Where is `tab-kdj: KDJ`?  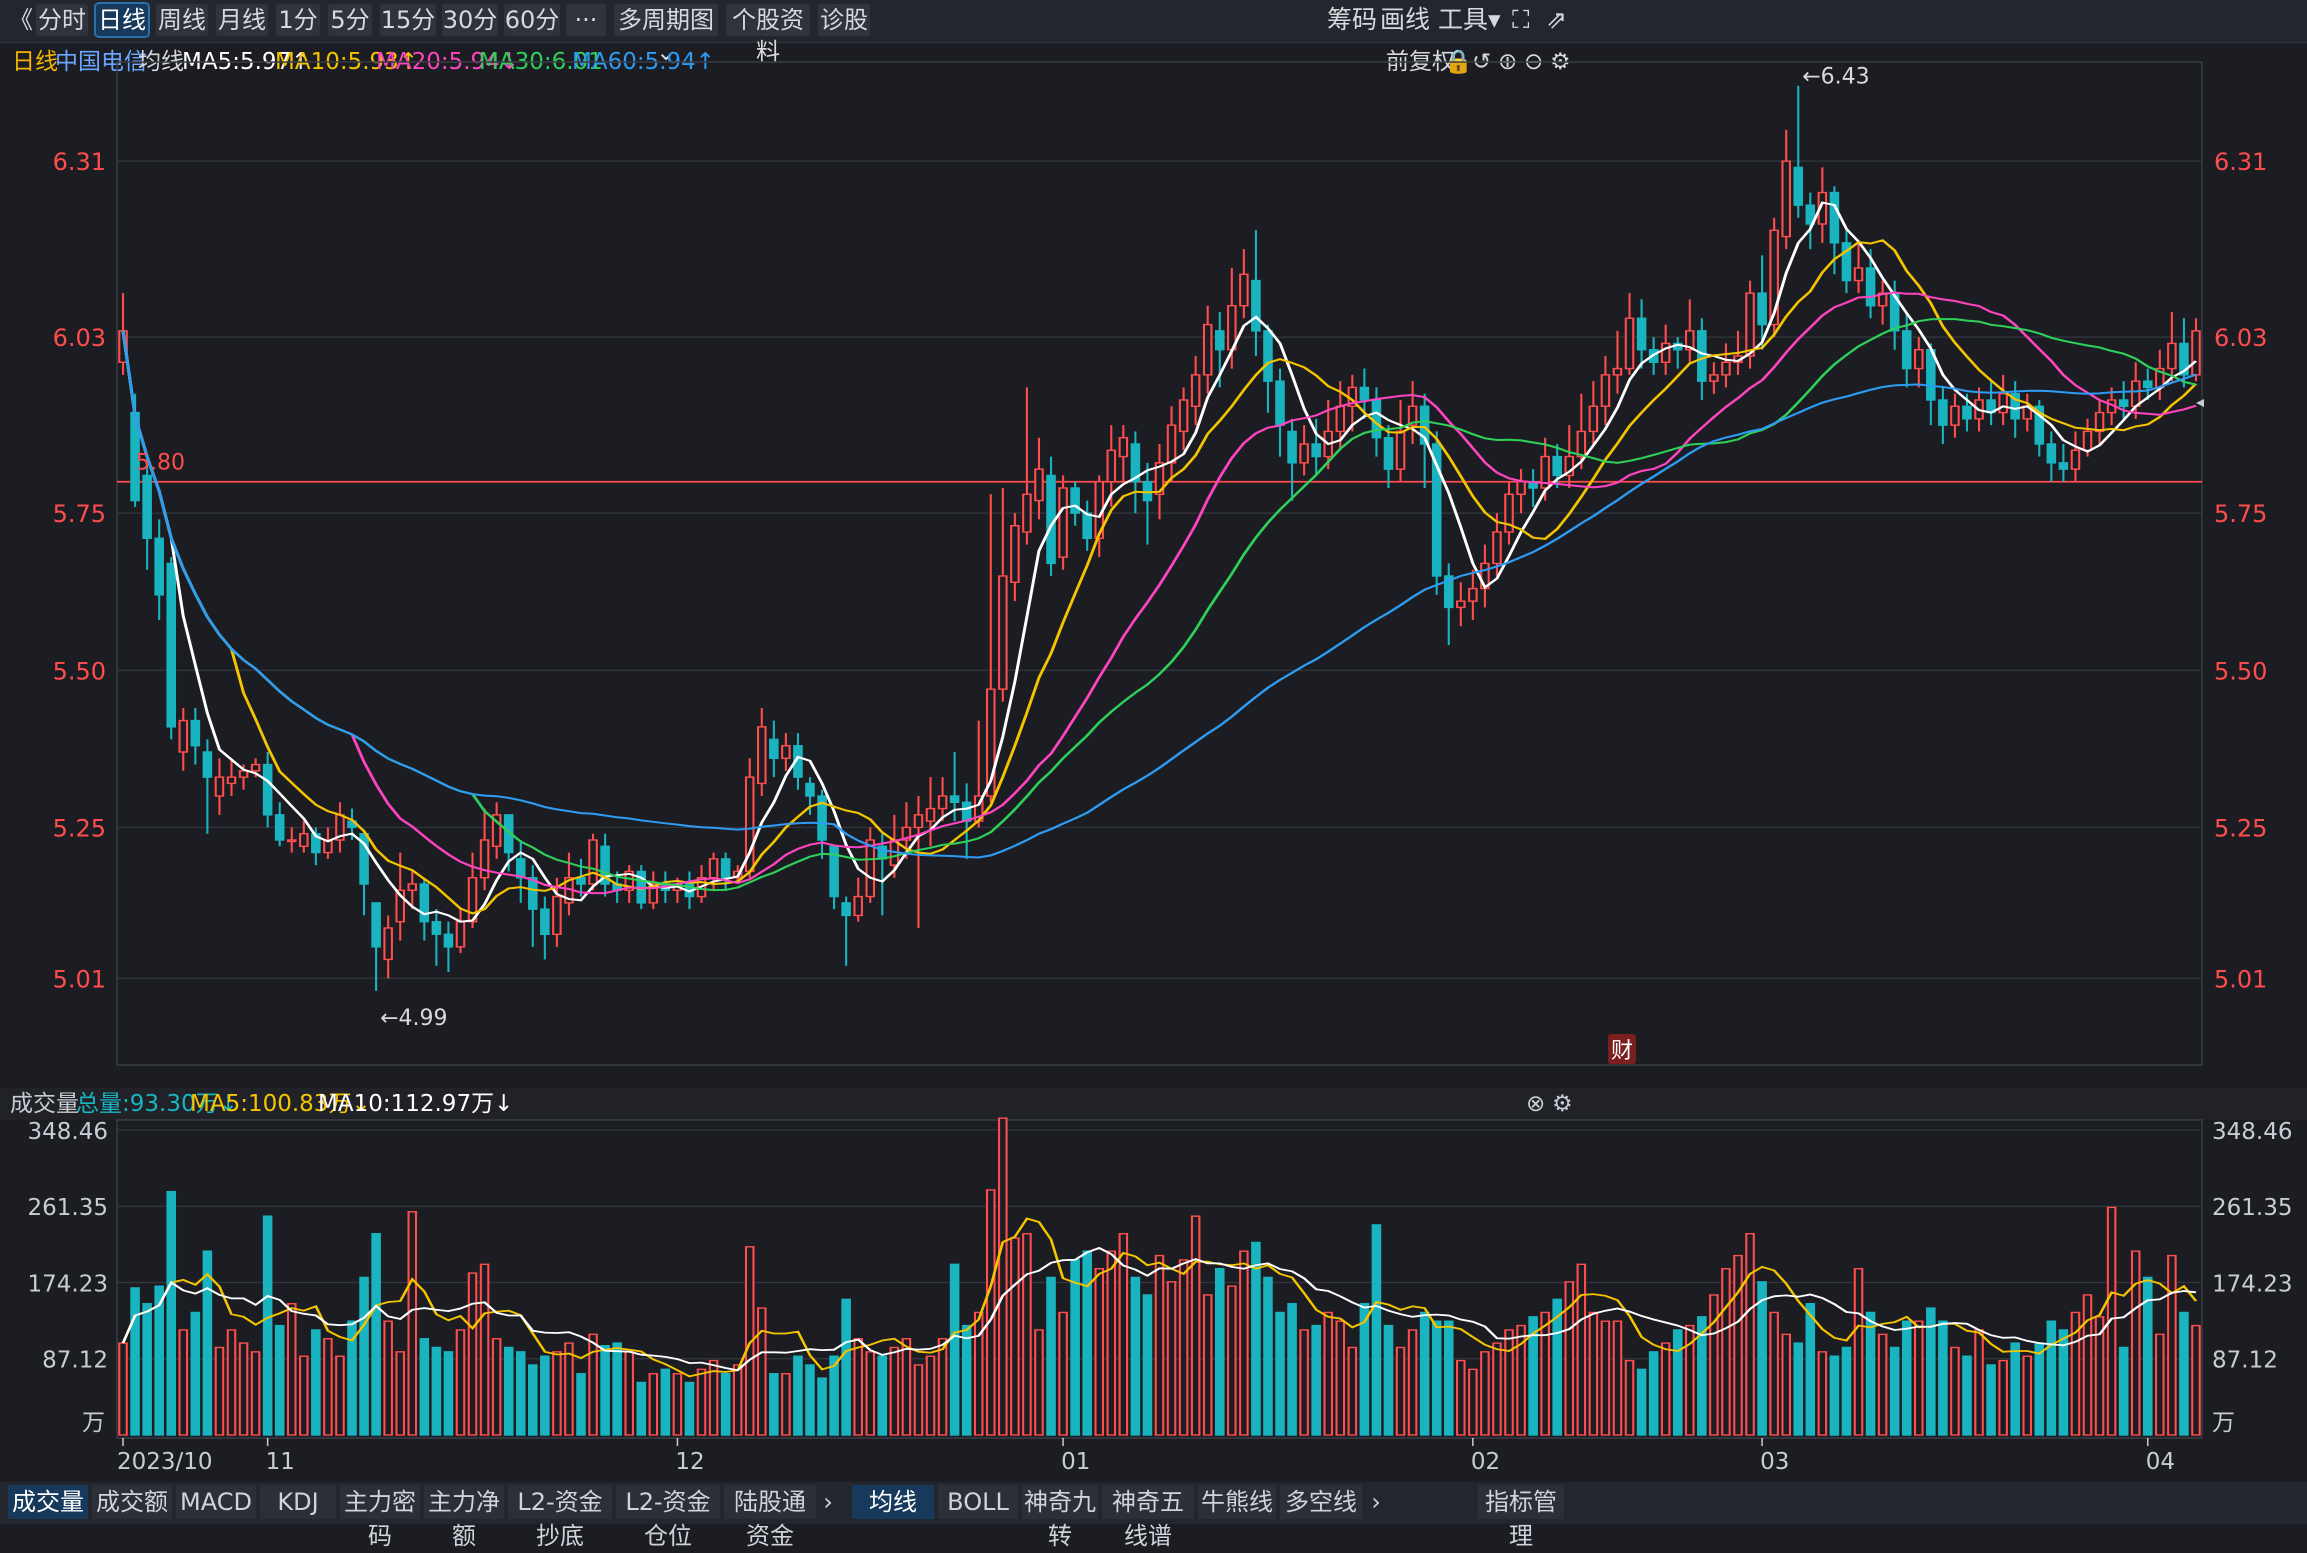
tab-kdj: KDJ is located at coordinates (298, 1502).